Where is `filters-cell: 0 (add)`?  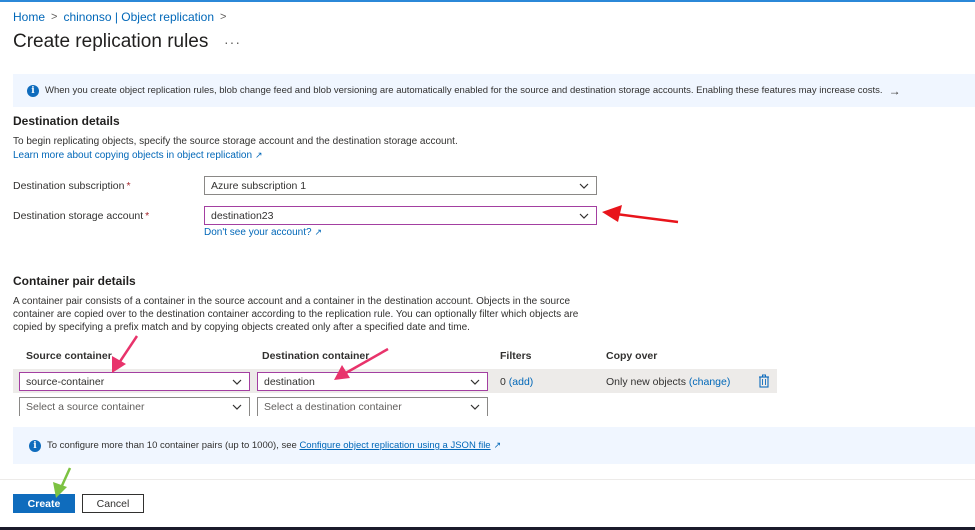 filters-cell: 0 (add) is located at coordinates (516, 382).